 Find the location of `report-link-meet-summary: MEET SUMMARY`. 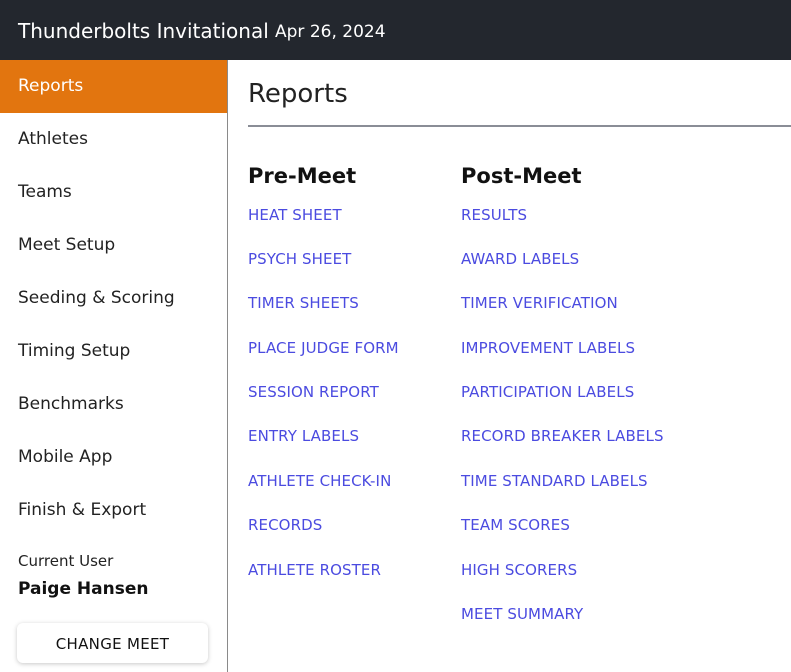

report-link-meet-summary: MEET SUMMARY is located at coordinates (522, 614).